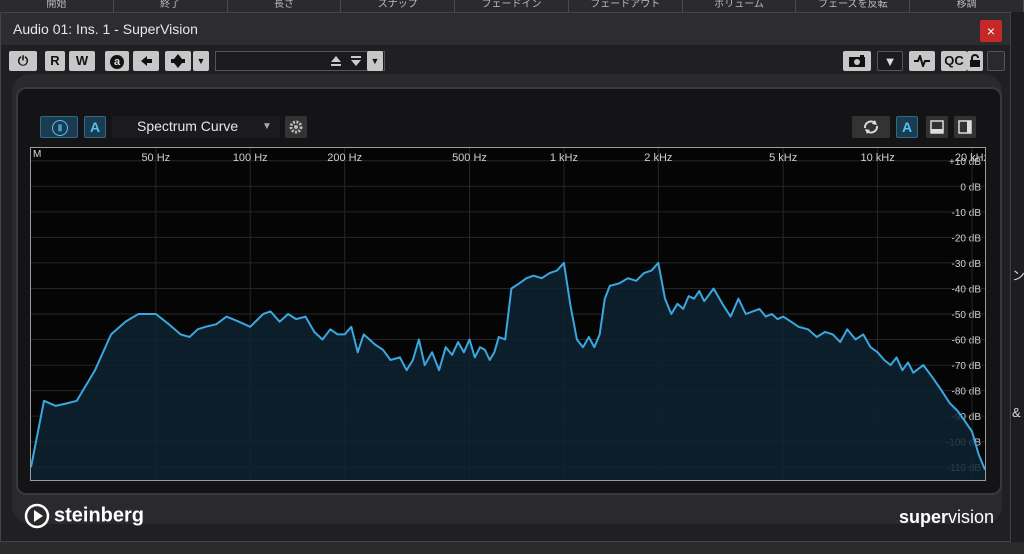 This screenshot has width=1024, height=554. What do you see at coordinates (923, 517) in the screenshot?
I see `supervision-wordmark-bold: super` at bounding box center [923, 517].